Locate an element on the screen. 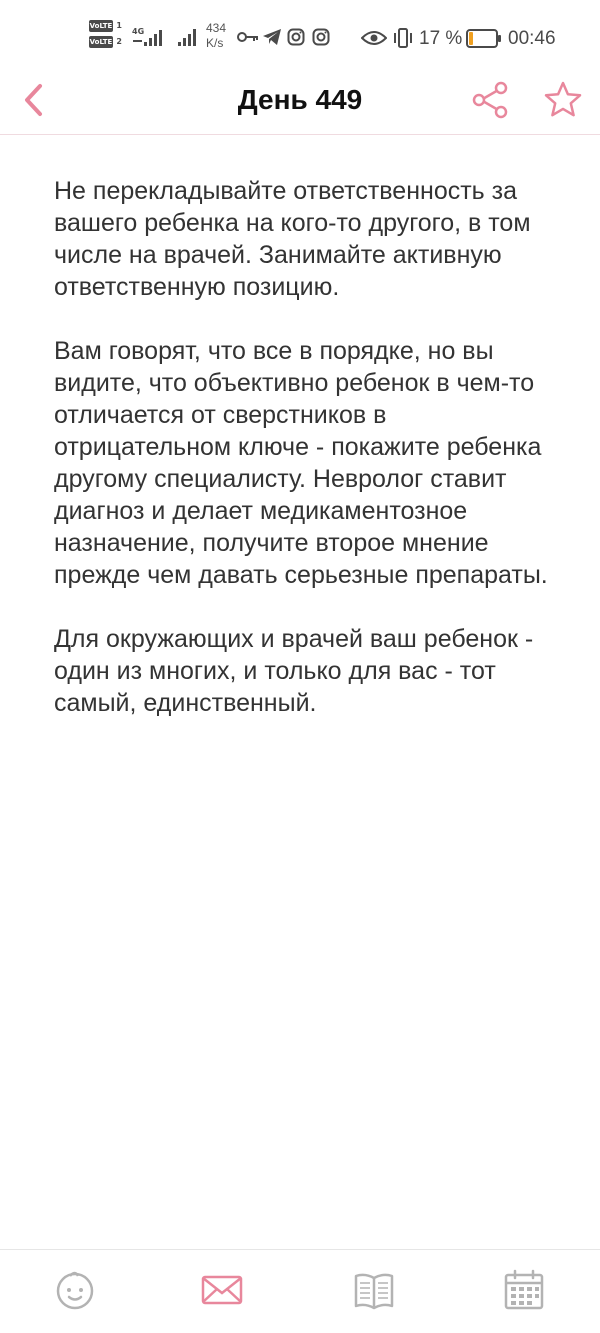 The height and width of the screenshot is (1333, 600). nav-library-button is located at coordinates (374, 1290).